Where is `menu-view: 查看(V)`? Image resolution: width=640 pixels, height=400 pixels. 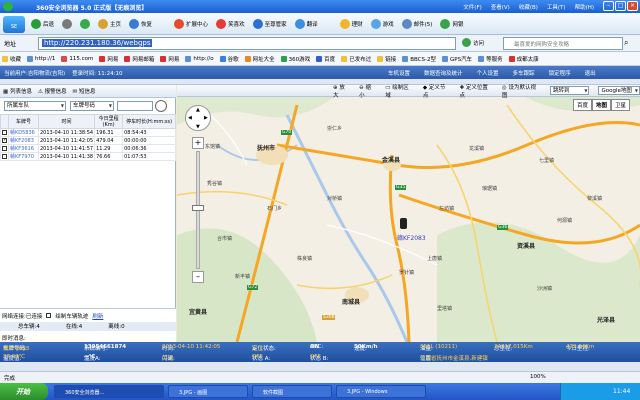
menu-view: 查看(V) is located at coordinates (500, 7).